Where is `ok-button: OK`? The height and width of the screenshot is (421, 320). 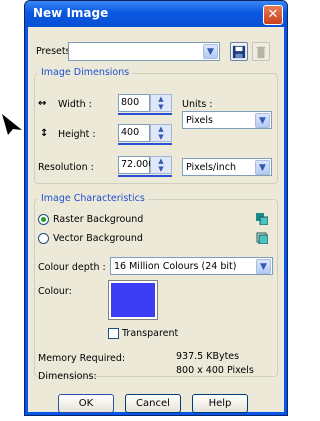
ok-button: OK is located at coordinates (86, 403).